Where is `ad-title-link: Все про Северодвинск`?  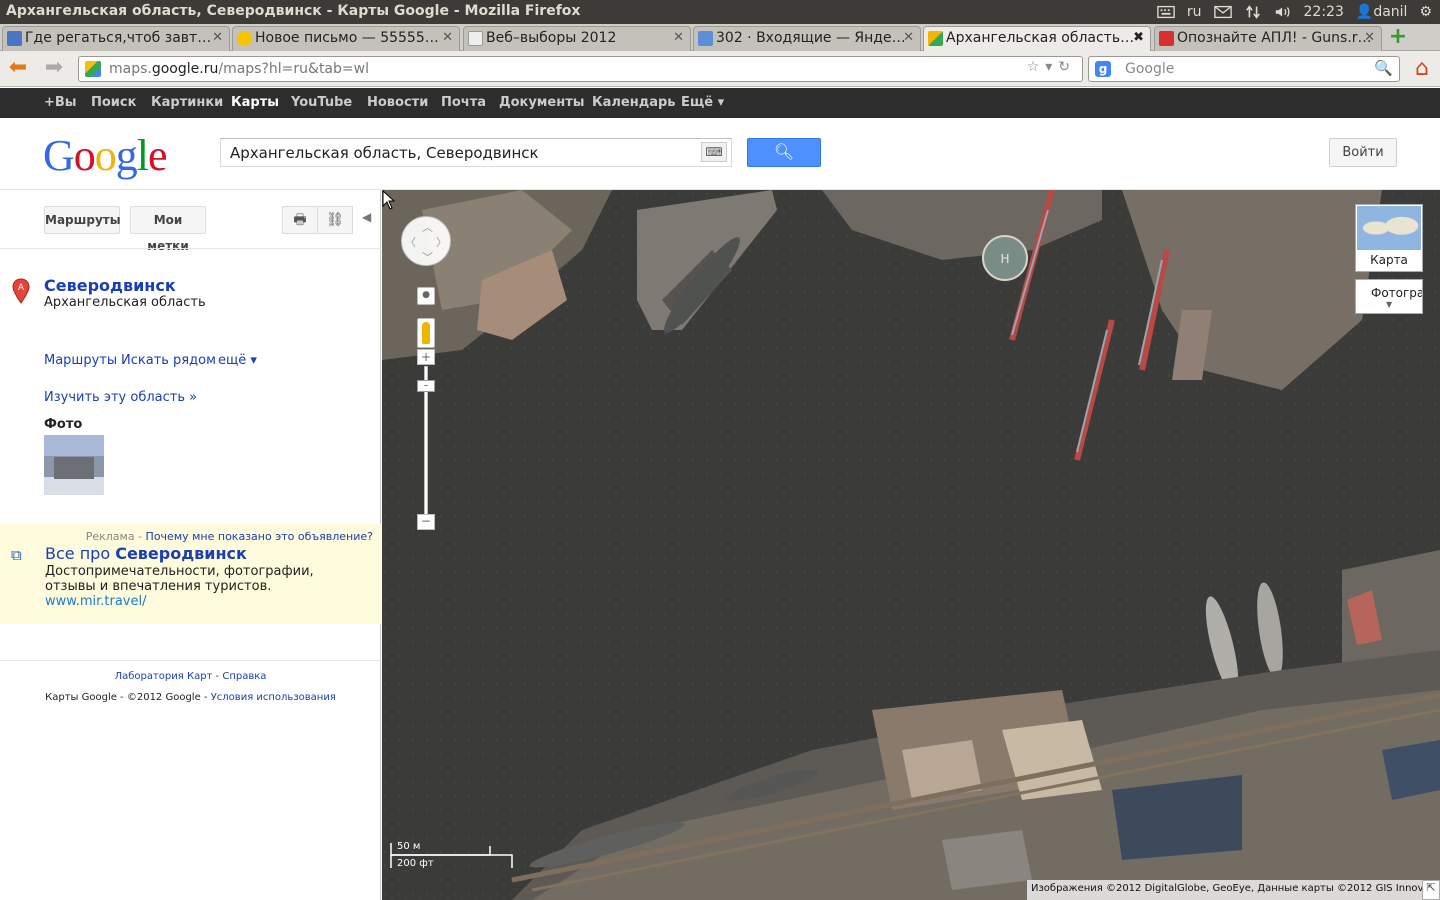 ad-title-link: Все про Северодвинск is located at coordinates (146, 553).